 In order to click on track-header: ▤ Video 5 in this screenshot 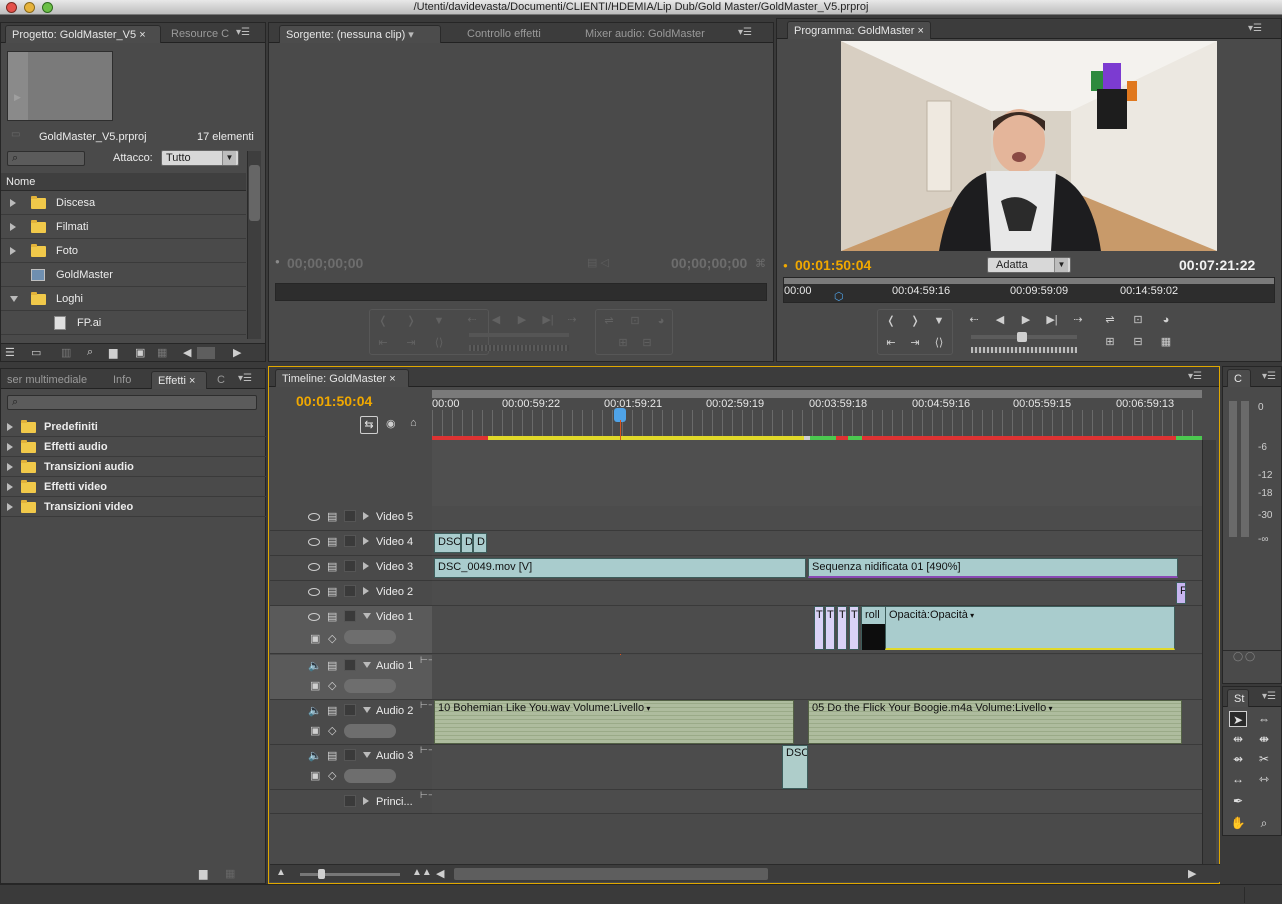, I will do `click(351, 518)`.